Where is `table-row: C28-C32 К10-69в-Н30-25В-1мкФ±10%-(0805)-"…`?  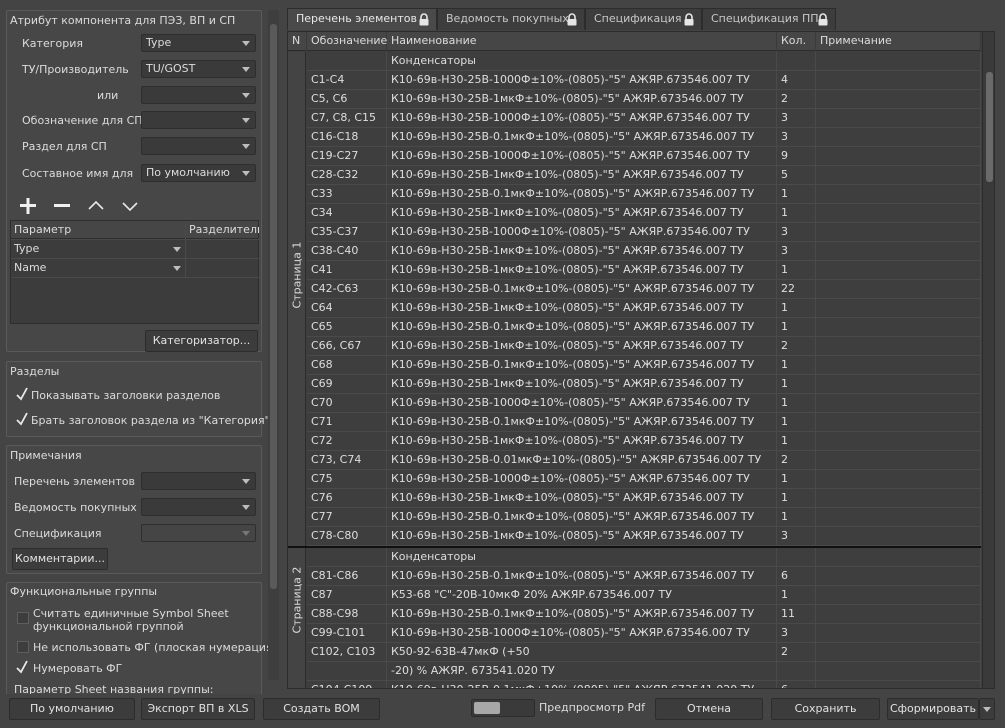 table-row: C28-C32 К10-69в-Н30-25В-1мкФ±10%-(0805)-"… is located at coordinates (634, 175).